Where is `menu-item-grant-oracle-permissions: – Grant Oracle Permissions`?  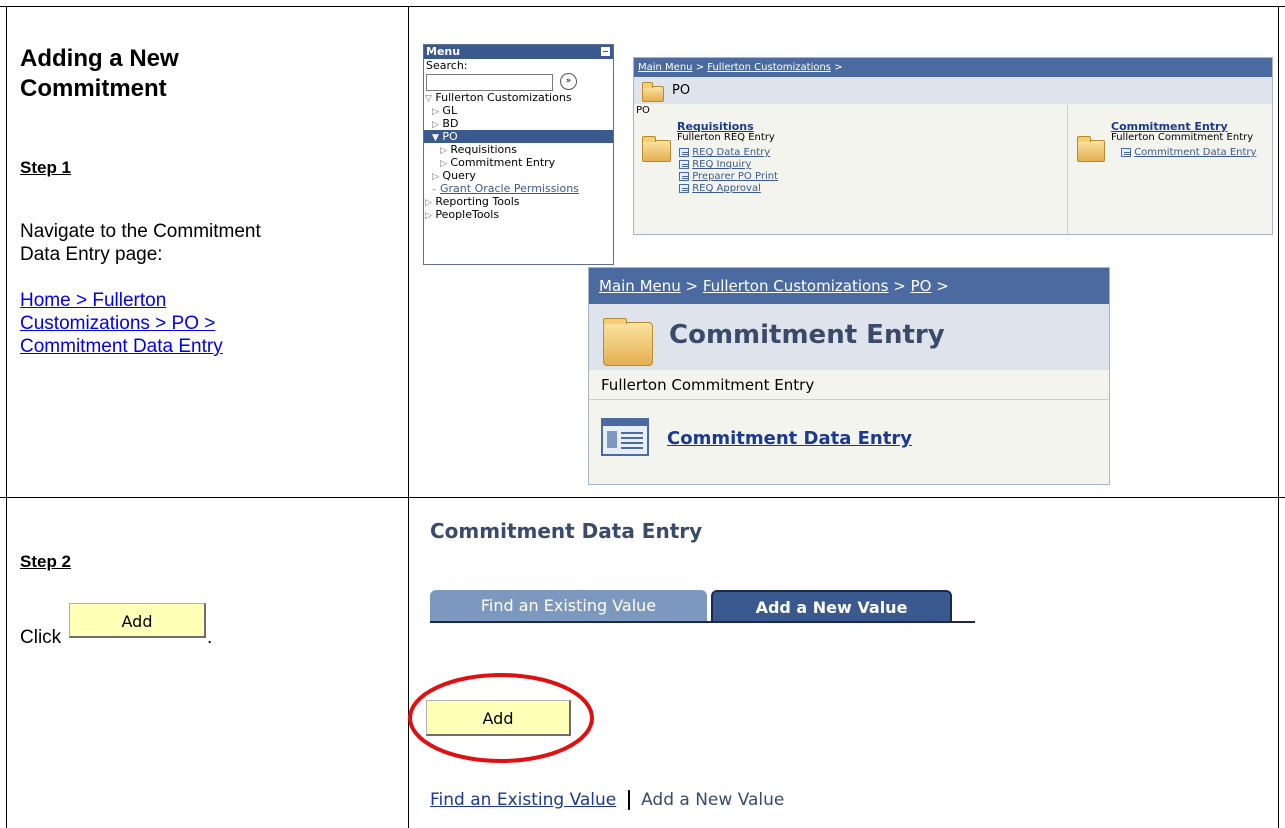 menu-item-grant-oracle-permissions: – Grant Oracle Permissions is located at coordinates (518, 188).